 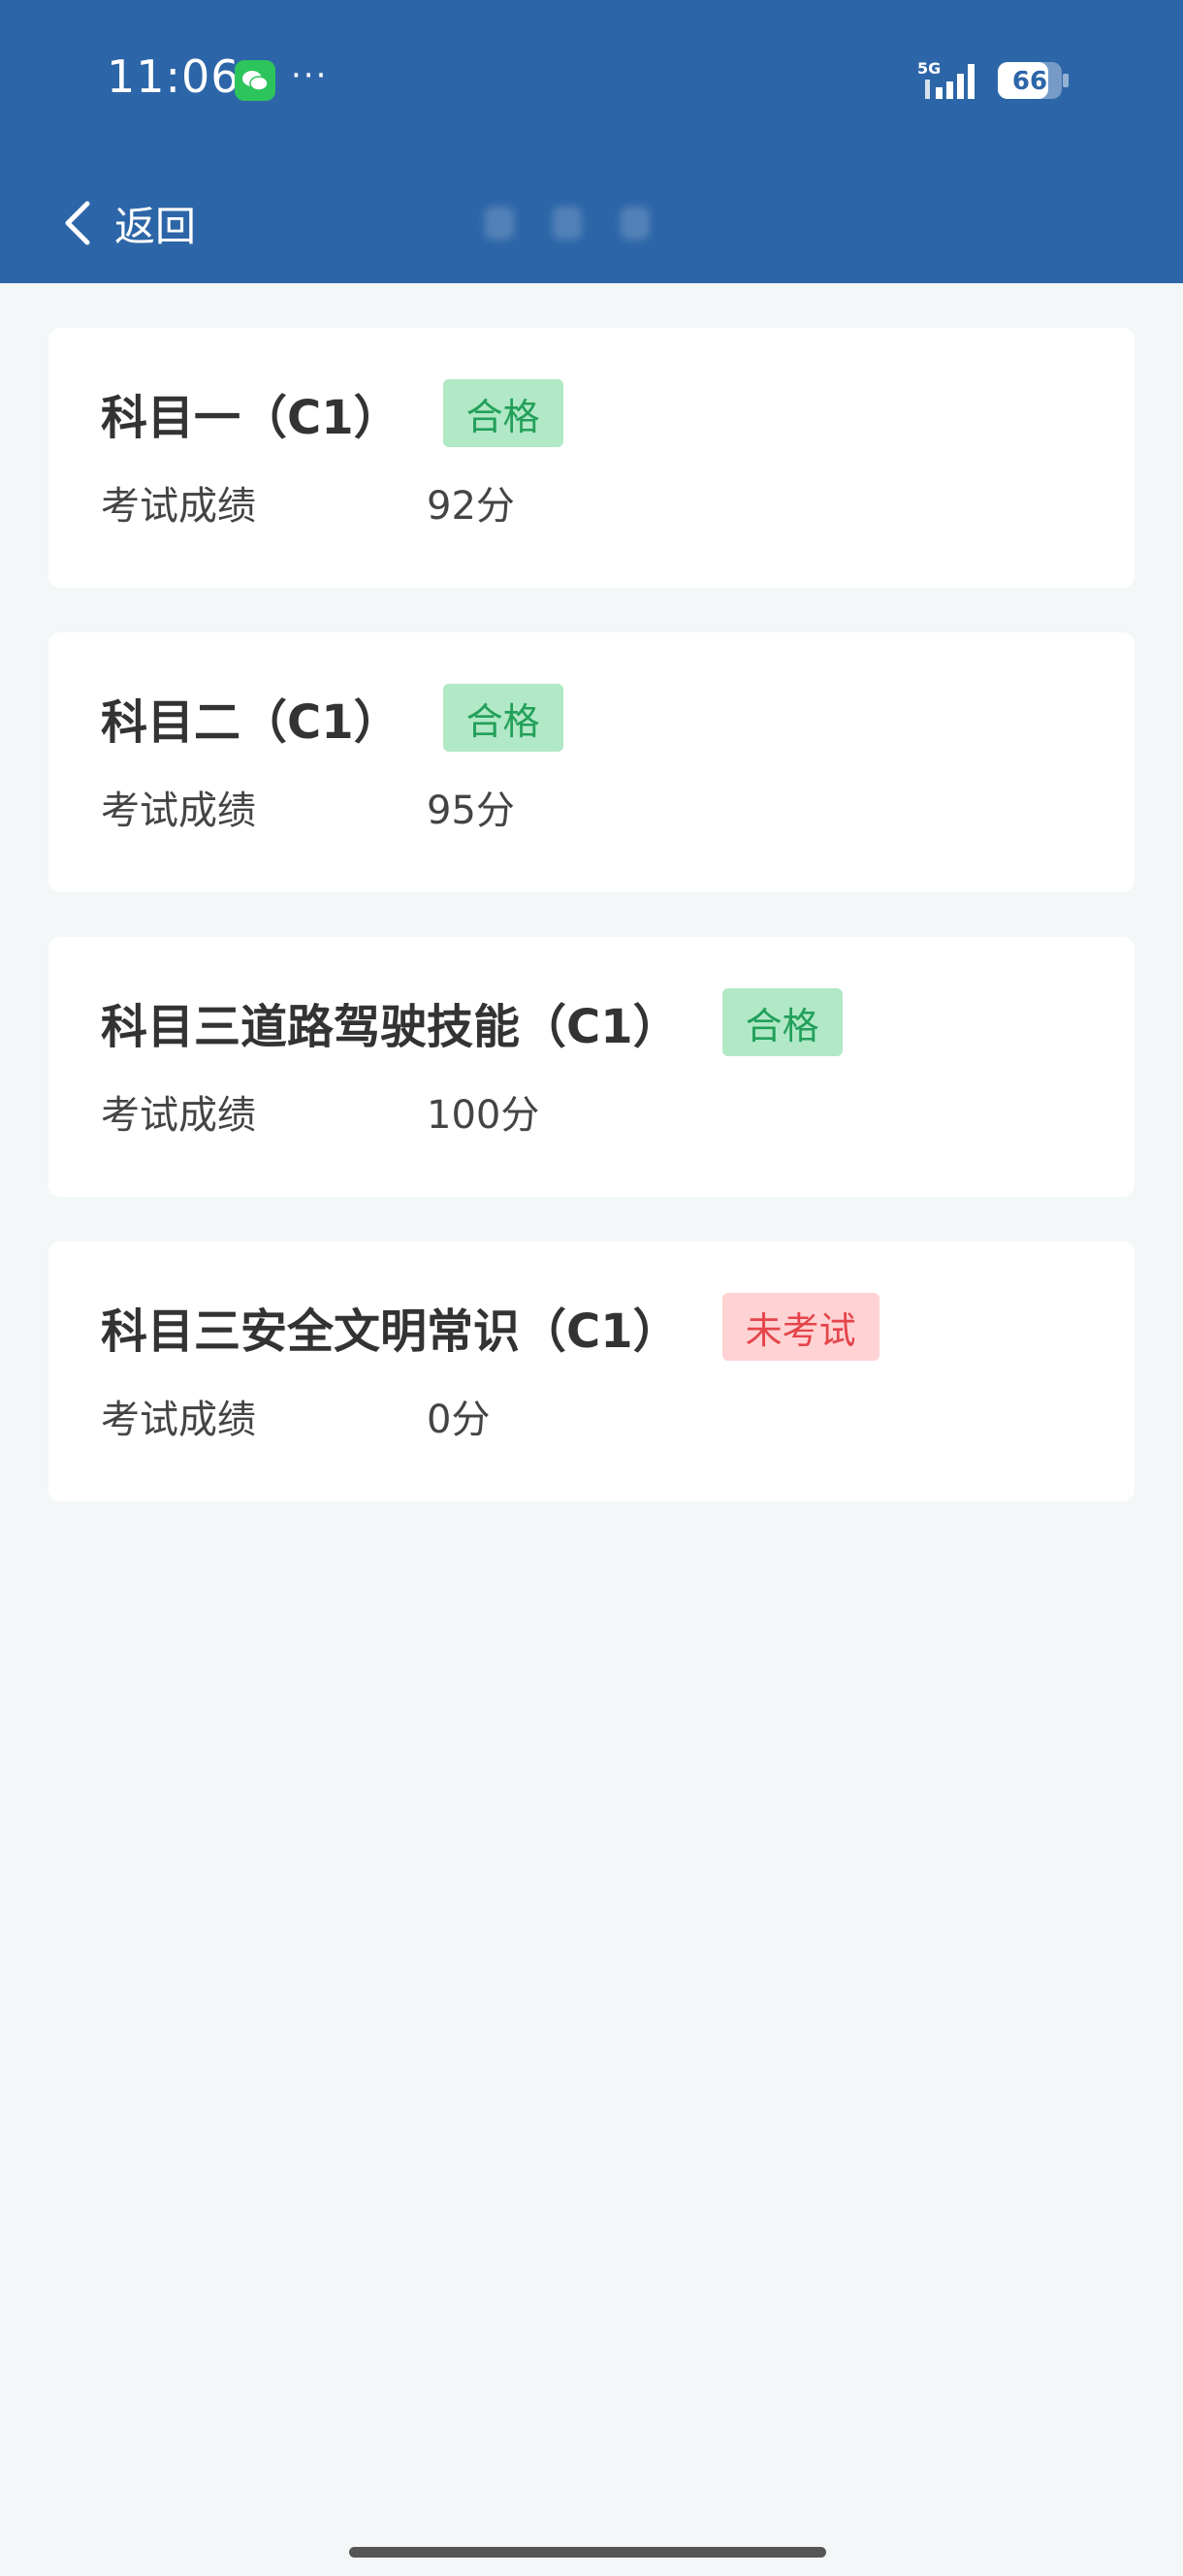 What do you see at coordinates (929, 69) in the screenshot?
I see `svg-text: 5G` at bounding box center [929, 69].